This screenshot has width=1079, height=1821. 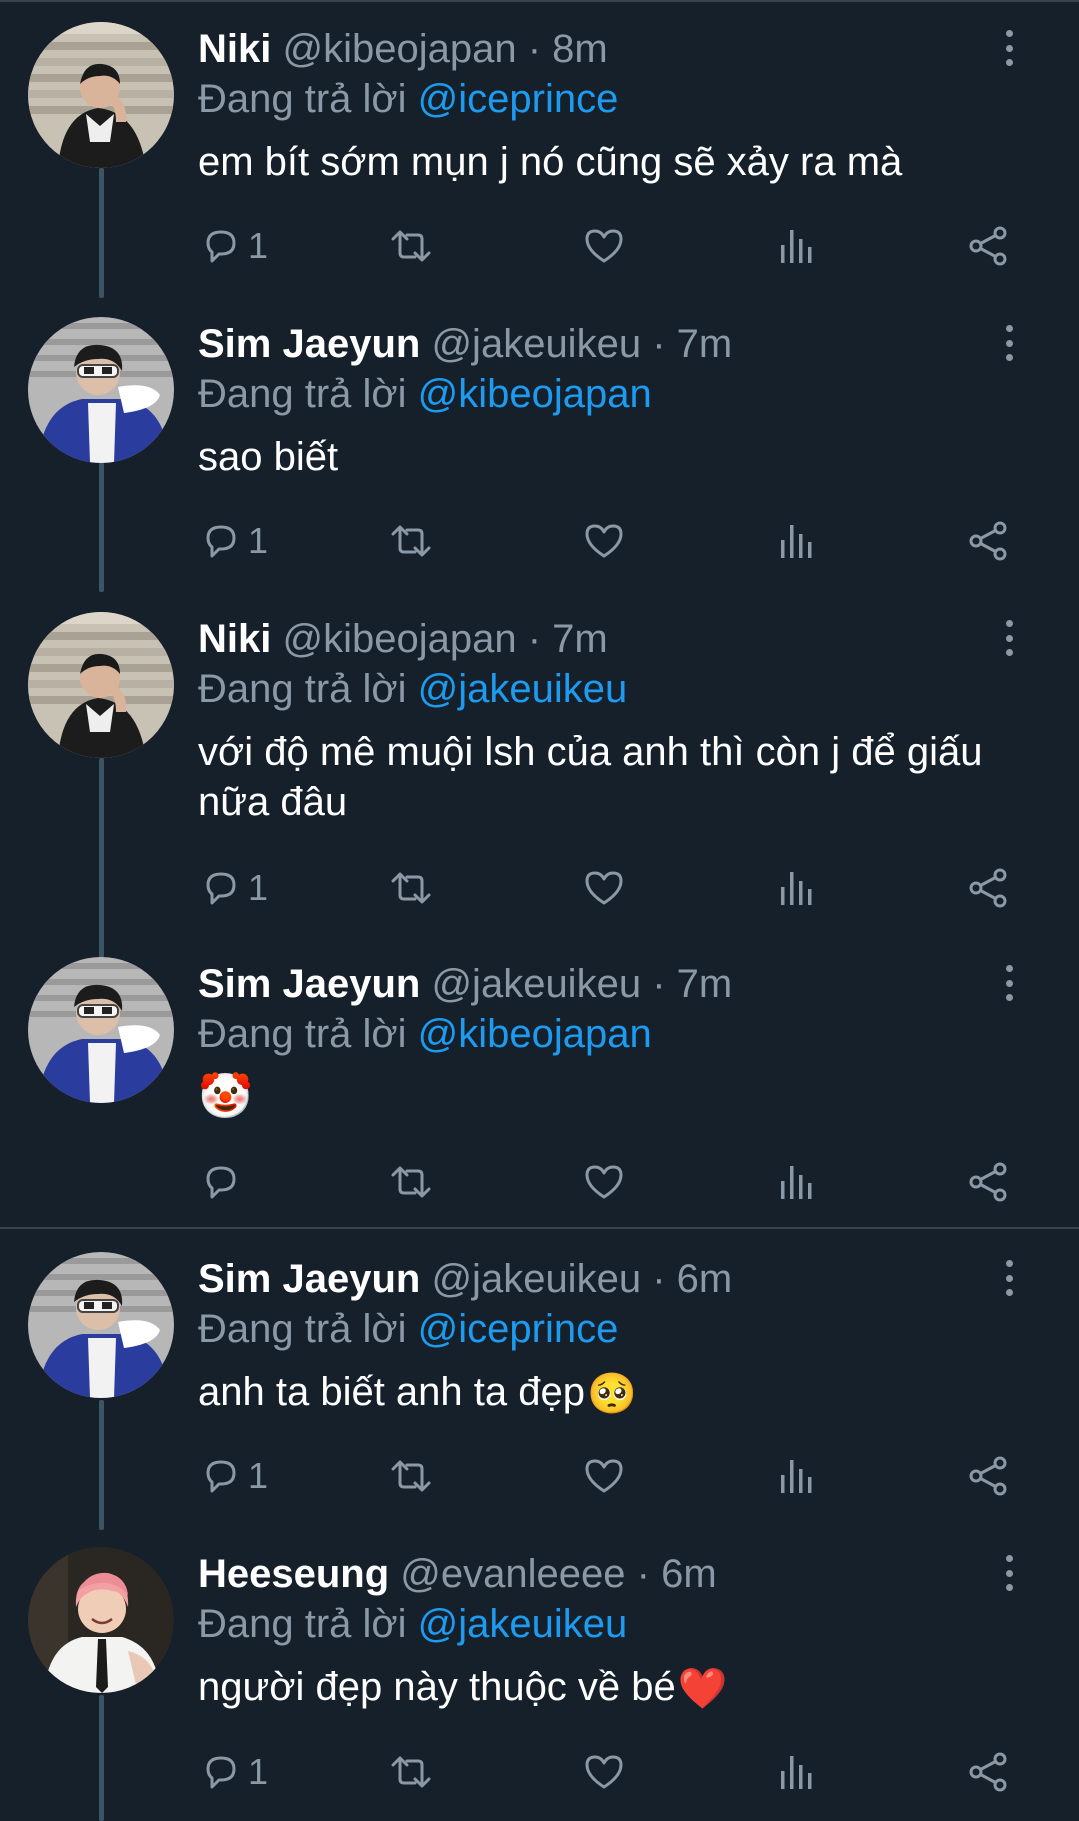 What do you see at coordinates (302, 1624) in the screenshot?
I see `replying-to-label: Đang trả lời` at bounding box center [302, 1624].